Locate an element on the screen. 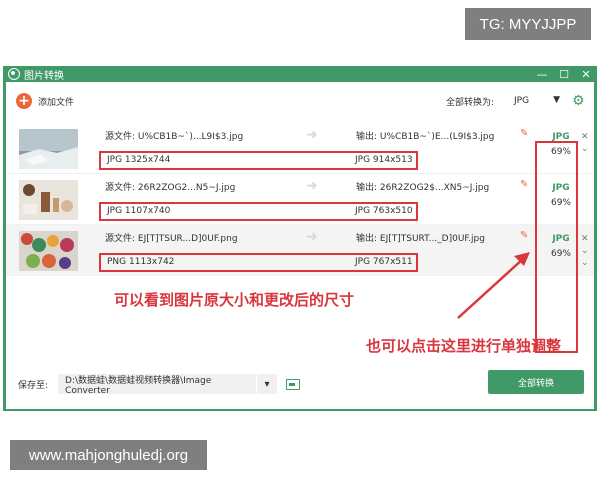 This screenshot has width=600, height=480. output-filename: 输出: EJ[T]TSURT..._D]0UF.jpg is located at coordinates (420, 239).